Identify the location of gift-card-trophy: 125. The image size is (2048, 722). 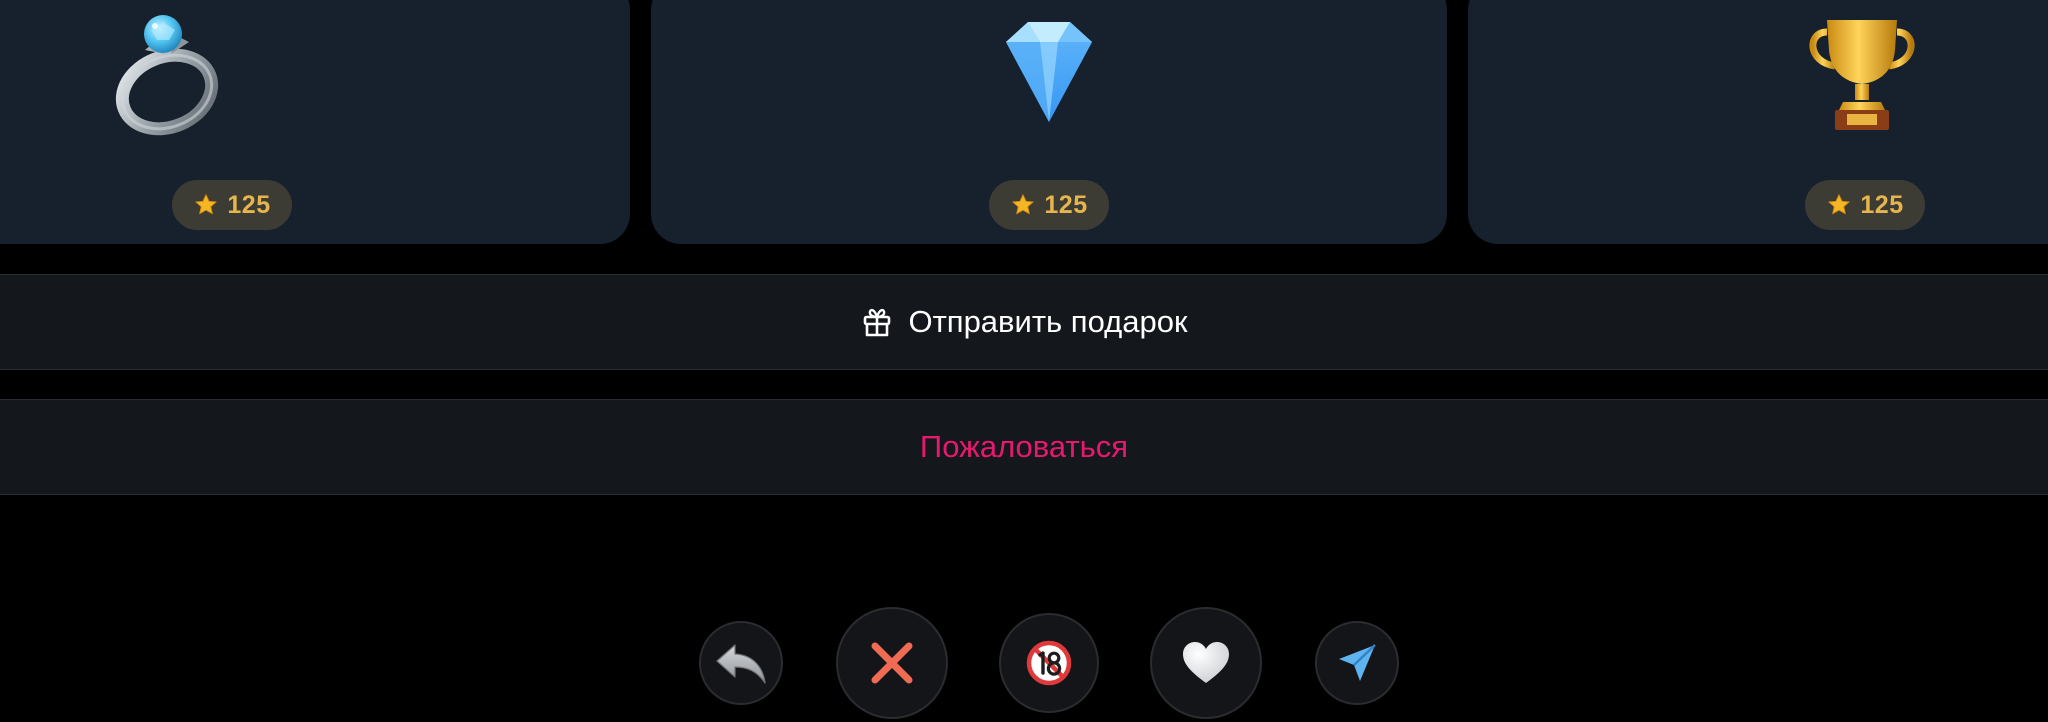
(1758, 122).